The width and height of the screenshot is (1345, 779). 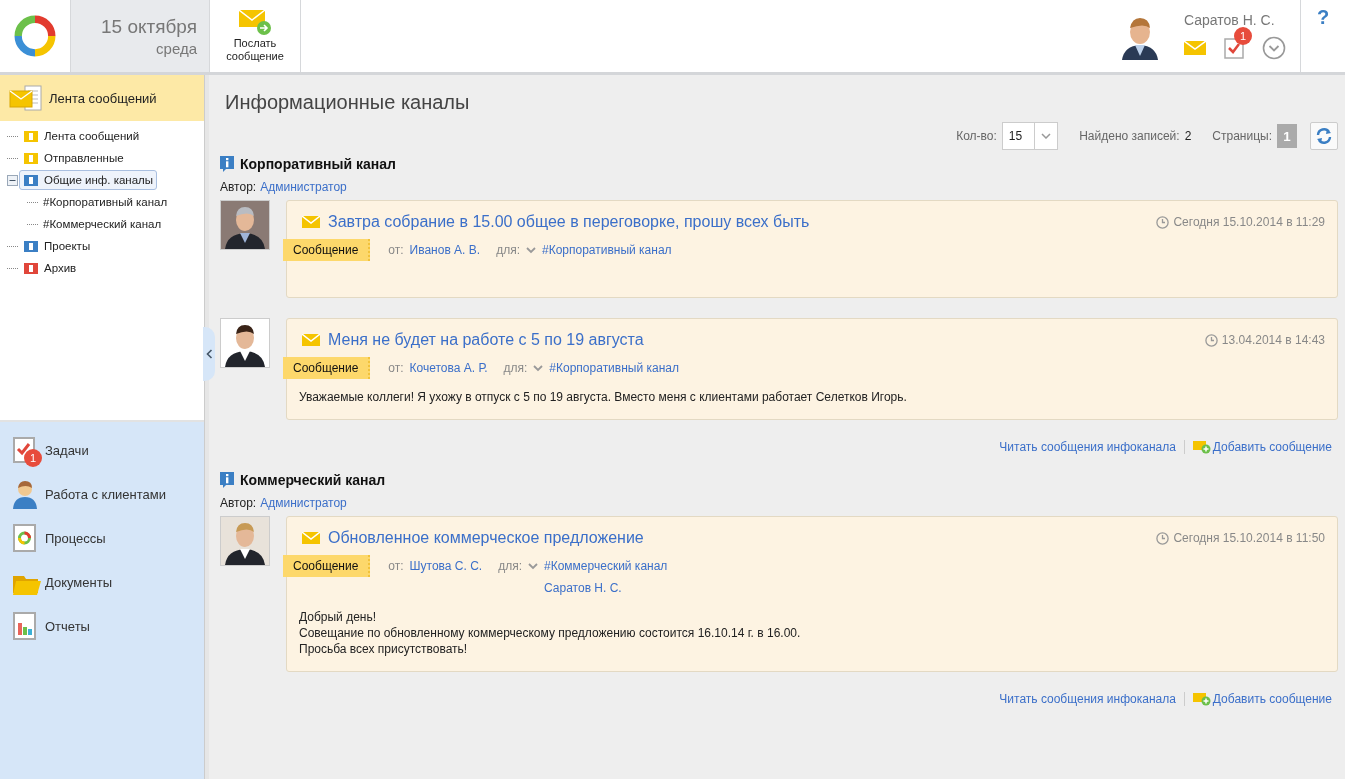 What do you see at coordinates (550, 633) in the screenshot?
I see `message-text: Добрый день! Совещание по обновленному коммерческому предложению состоится 16.10.14 г. в 16.00. Просьба всех присутствовать!` at bounding box center [550, 633].